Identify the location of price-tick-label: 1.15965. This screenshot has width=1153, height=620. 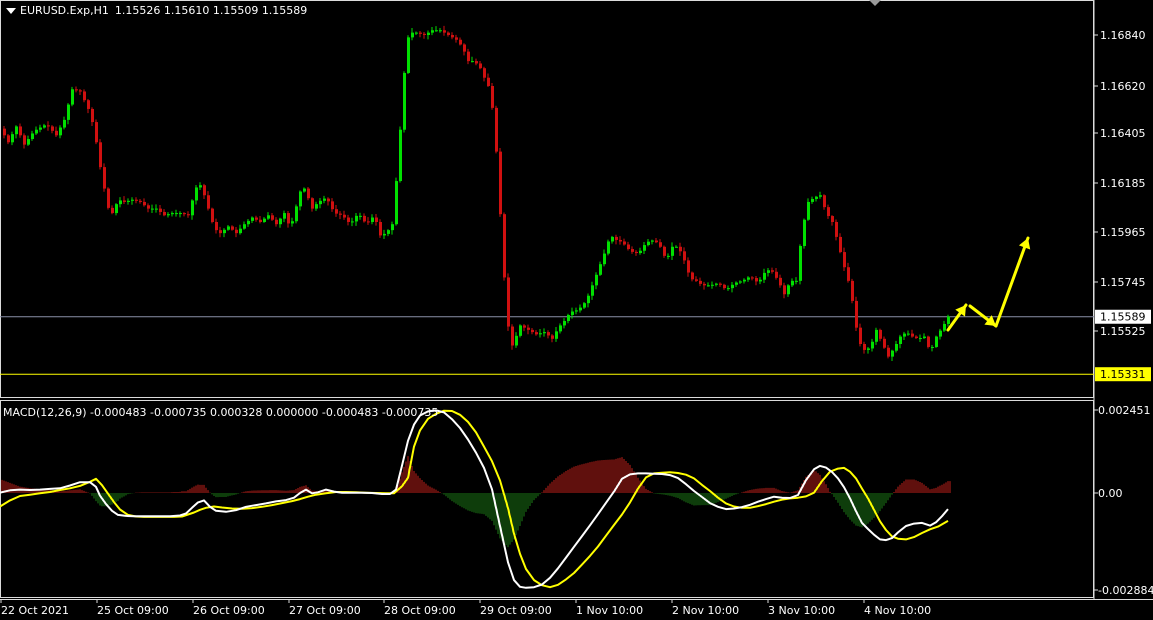
(1123, 232).